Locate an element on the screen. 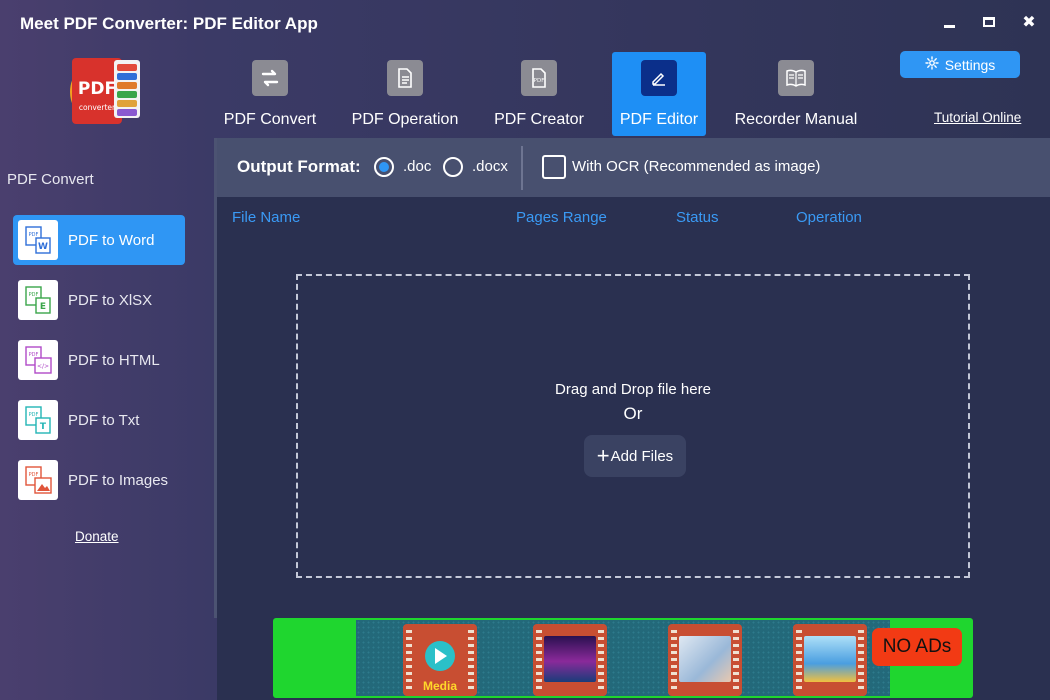 This screenshot has width=1050, height=700. tab-pdf-creator: PDF PDF Creator is located at coordinates (539, 94).